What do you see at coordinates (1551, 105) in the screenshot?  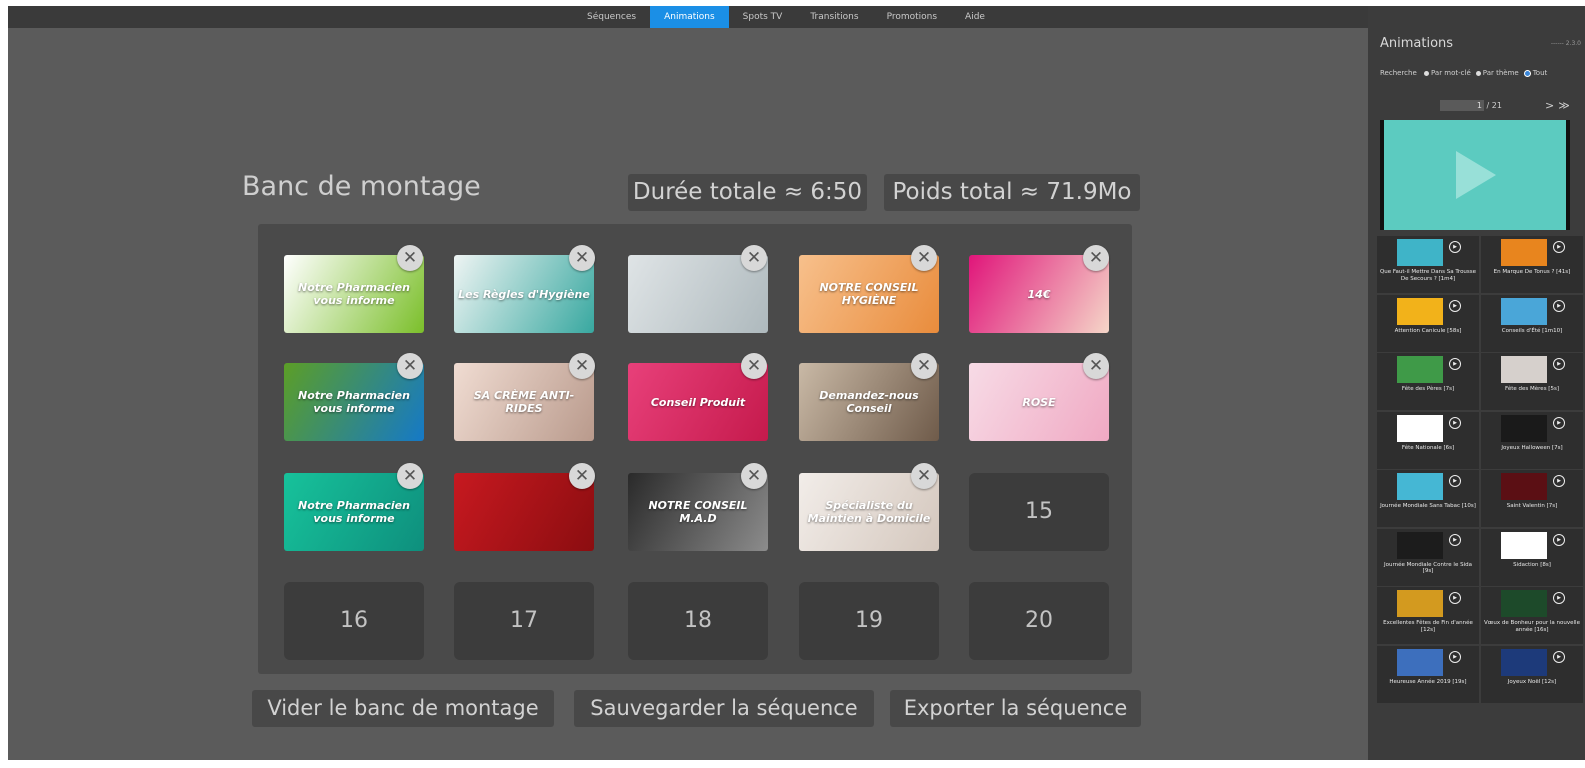 I see `next-page-button: >` at bounding box center [1551, 105].